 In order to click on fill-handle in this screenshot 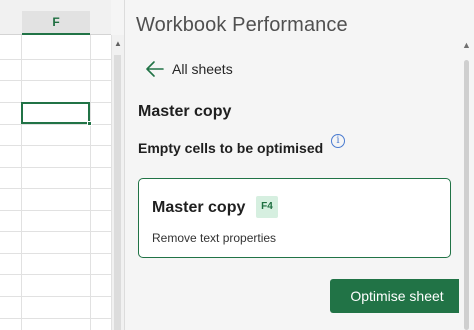, I will do `click(89, 123)`.